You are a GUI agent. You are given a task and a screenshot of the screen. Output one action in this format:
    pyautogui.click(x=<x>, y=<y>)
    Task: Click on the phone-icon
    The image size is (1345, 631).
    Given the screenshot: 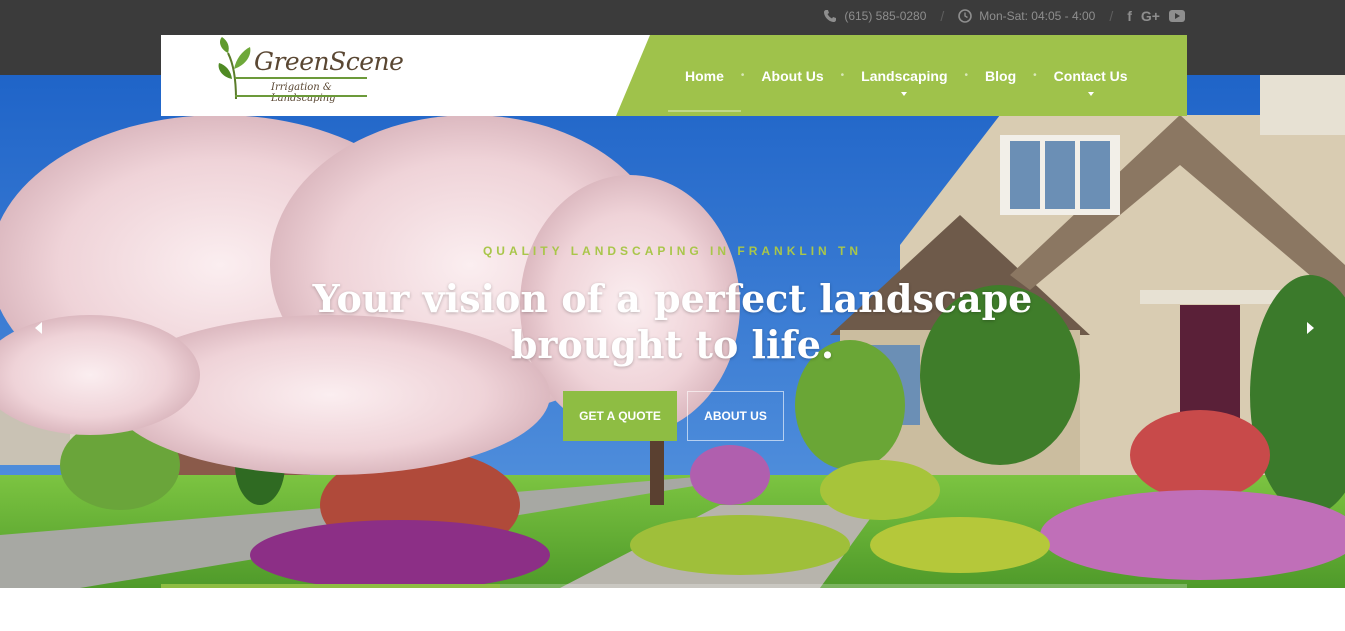 What is the action you would take?
    pyautogui.click(x=830, y=16)
    